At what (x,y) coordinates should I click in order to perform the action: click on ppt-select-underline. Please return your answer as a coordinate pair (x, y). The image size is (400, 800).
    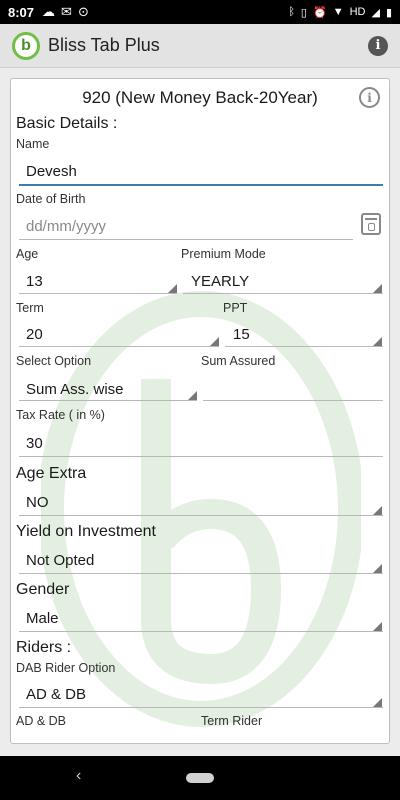
    Looking at the image, I should click on (304, 346).